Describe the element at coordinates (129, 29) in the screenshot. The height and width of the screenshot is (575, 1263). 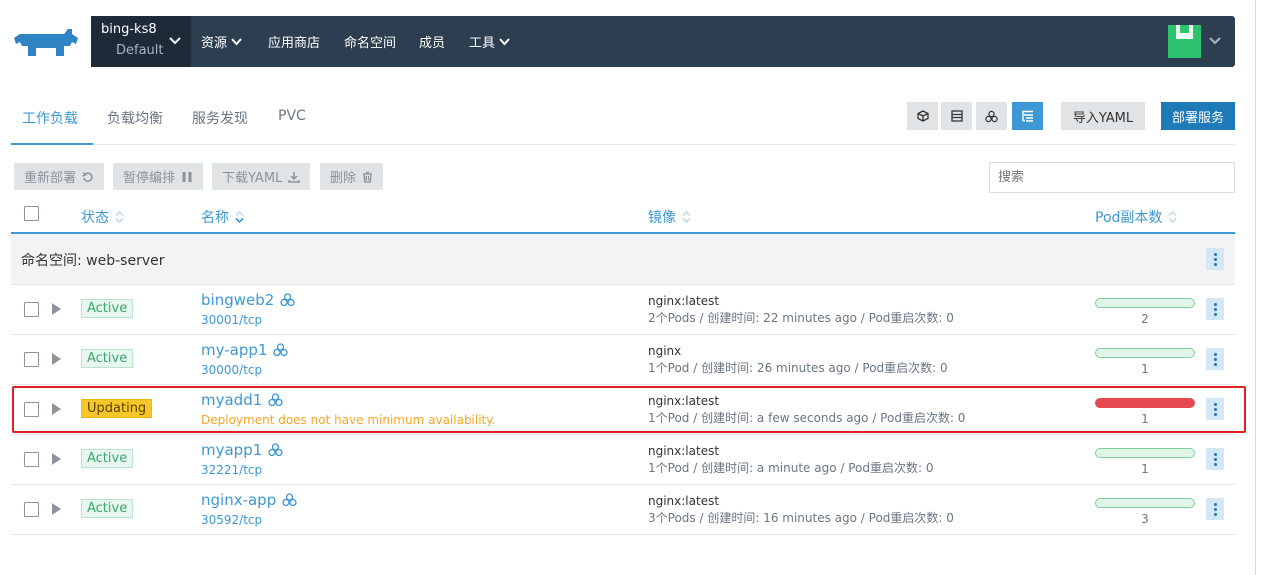
I see `cluster-name: bing-ks8` at that location.